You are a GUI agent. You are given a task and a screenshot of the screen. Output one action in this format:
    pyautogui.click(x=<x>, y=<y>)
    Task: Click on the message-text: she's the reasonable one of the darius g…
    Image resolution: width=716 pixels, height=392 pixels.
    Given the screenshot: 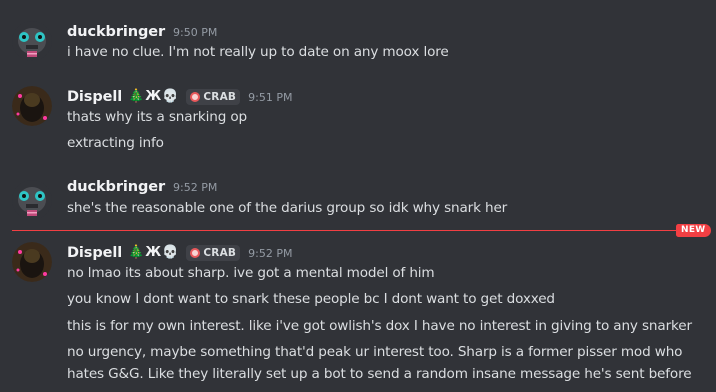 What is the action you would take?
    pyautogui.click(x=287, y=208)
    